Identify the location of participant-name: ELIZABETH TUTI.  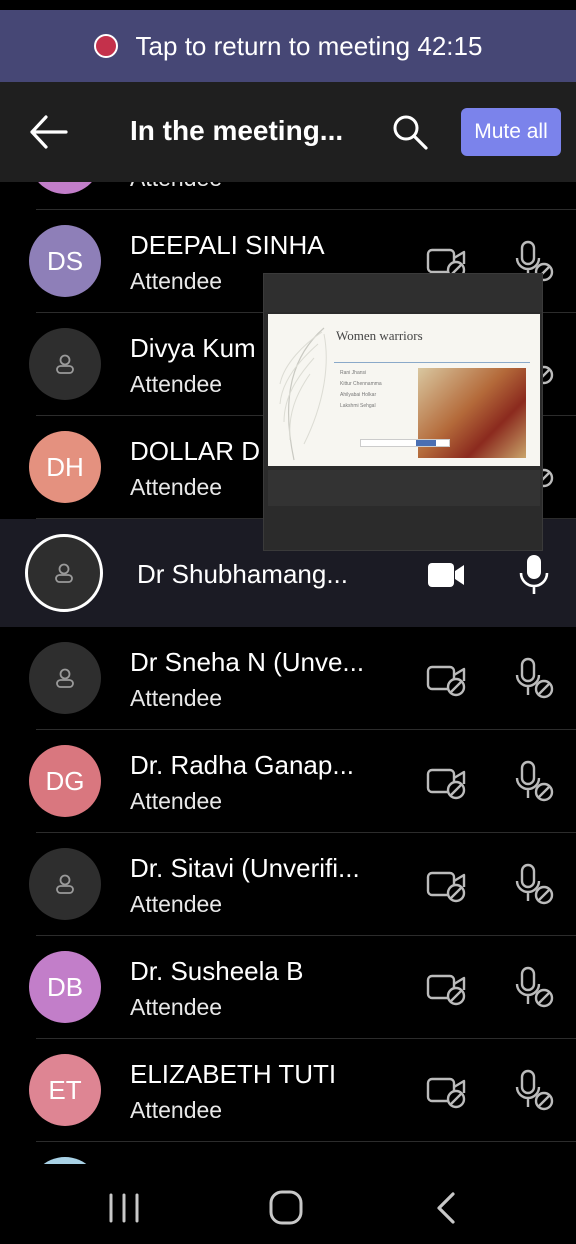
(233, 1074).